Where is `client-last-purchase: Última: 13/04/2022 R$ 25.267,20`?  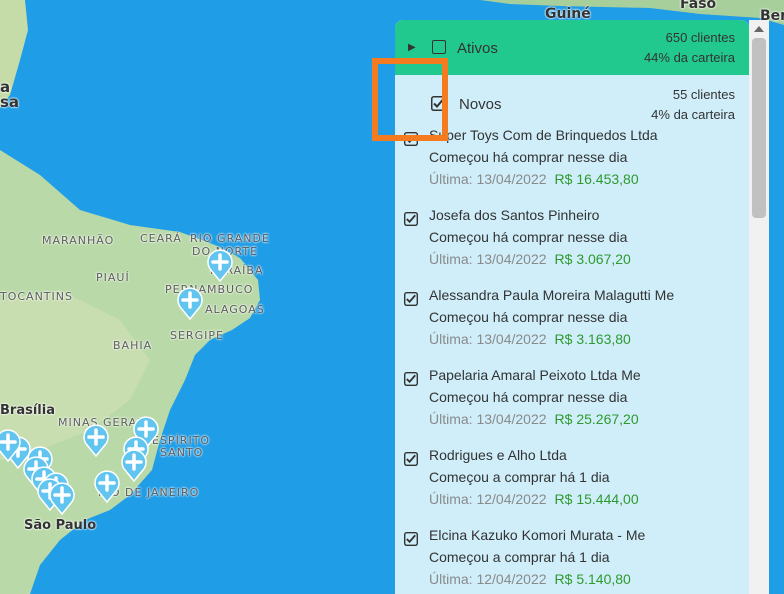
client-last-purchase: Última: 13/04/2022 R$ 25.267,20 is located at coordinates (534, 419).